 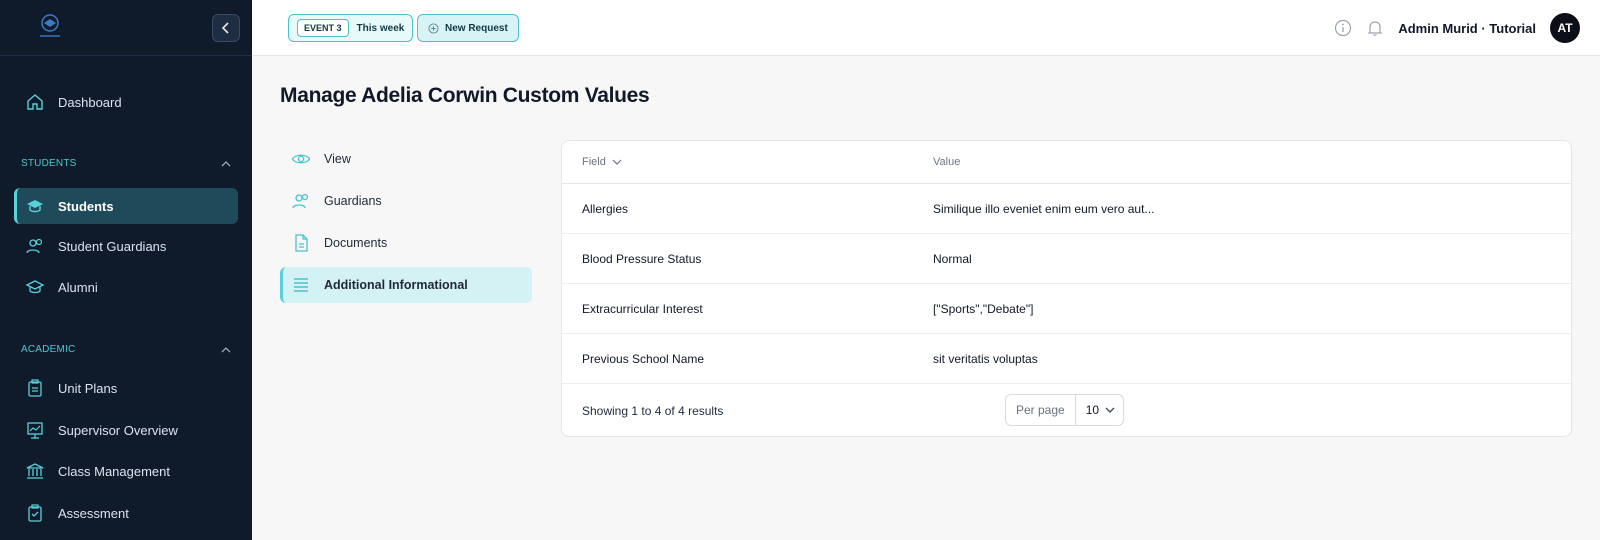 What do you see at coordinates (88, 388) in the screenshot?
I see `sidebar-item-label: Unit Plans` at bounding box center [88, 388].